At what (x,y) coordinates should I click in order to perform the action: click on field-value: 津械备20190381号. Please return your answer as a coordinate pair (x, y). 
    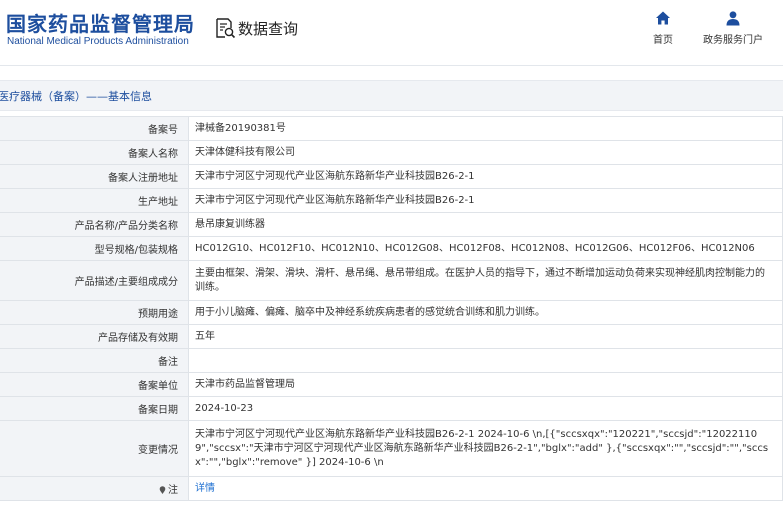
    Looking at the image, I should click on (485, 128).